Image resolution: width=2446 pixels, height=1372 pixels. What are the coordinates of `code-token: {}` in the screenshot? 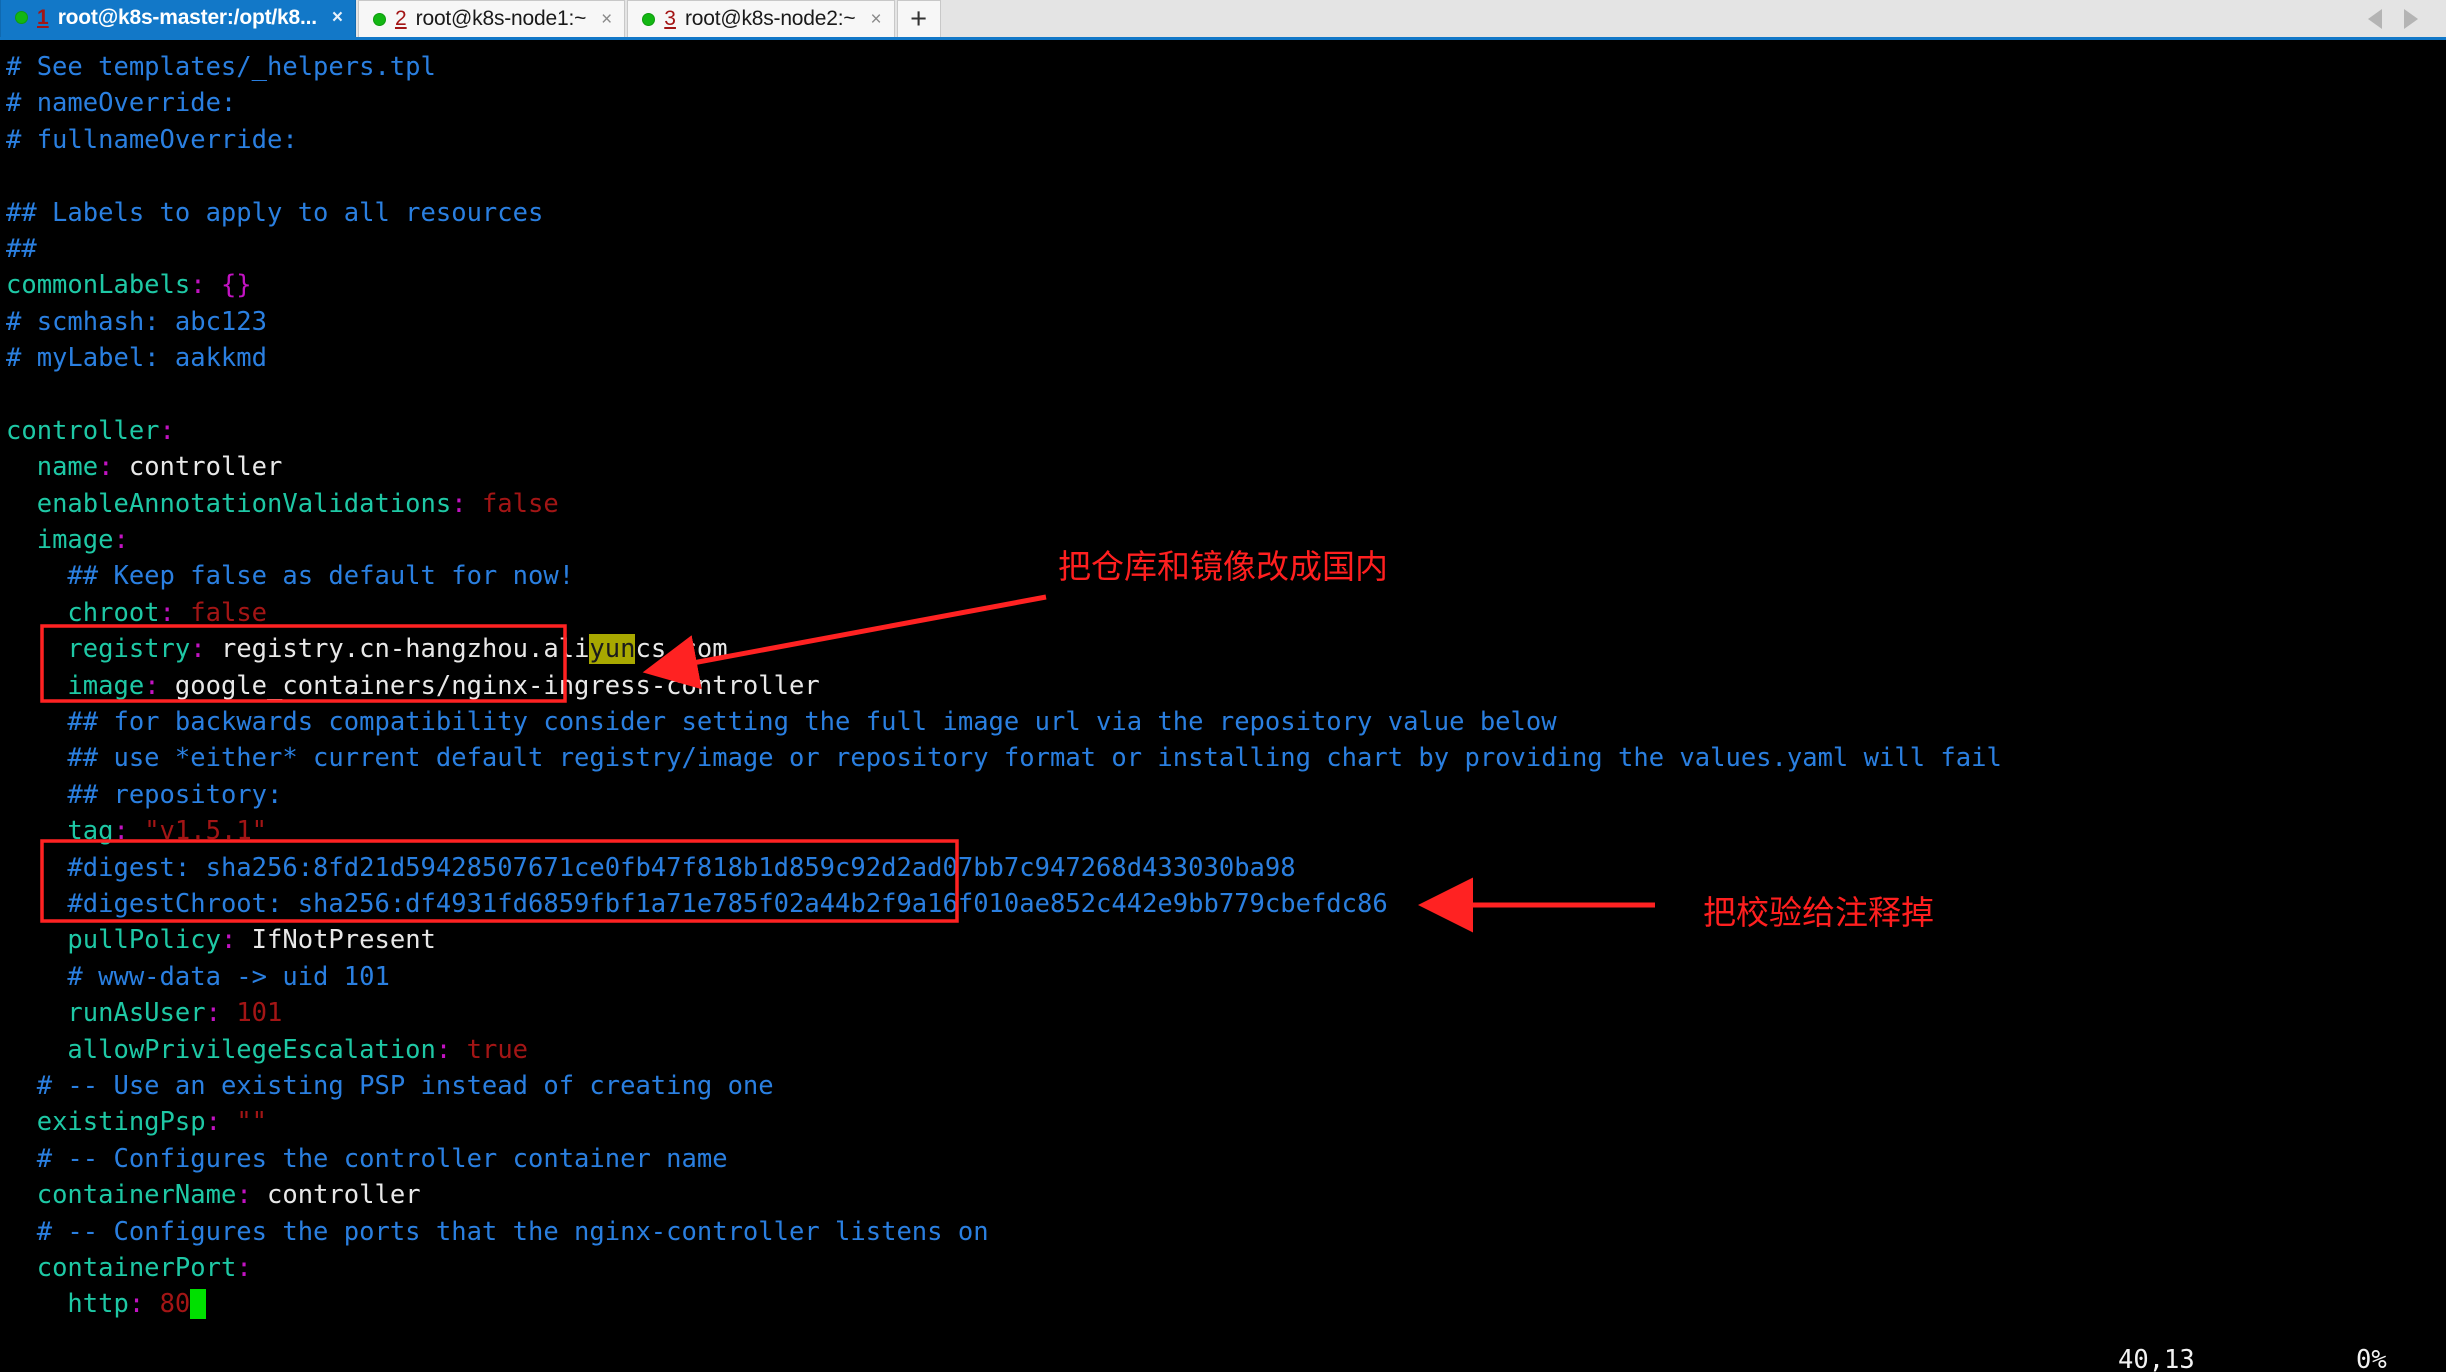 It's located at (236, 285).